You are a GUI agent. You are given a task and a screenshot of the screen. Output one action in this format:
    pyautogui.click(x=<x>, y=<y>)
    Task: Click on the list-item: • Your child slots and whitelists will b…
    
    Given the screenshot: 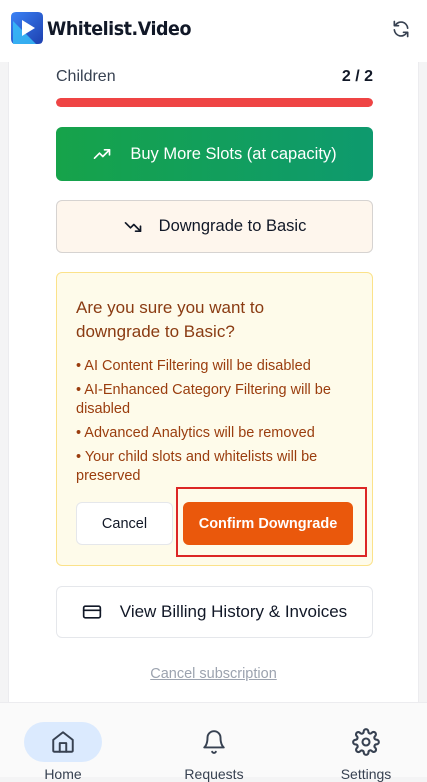 What is the action you would take?
    pyautogui.click(x=197, y=466)
    